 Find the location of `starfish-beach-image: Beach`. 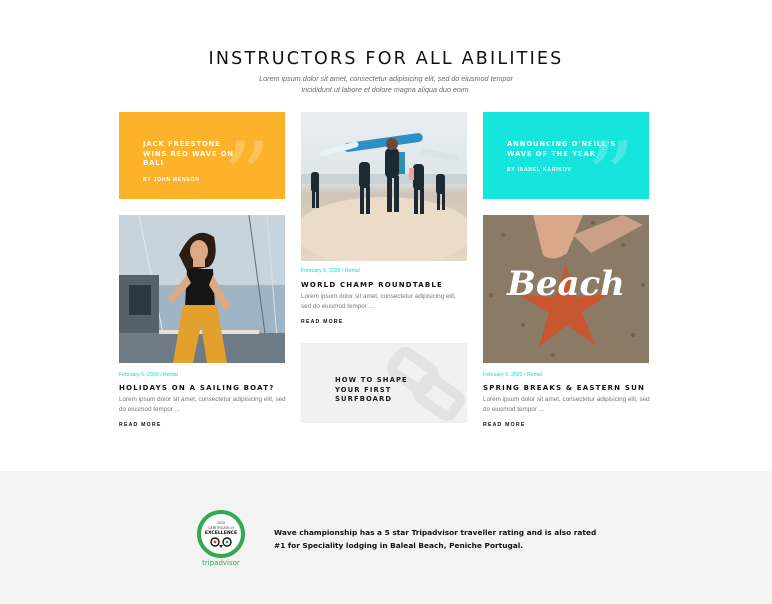

starfish-beach-image: Beach is located at coordinates (566, 289).